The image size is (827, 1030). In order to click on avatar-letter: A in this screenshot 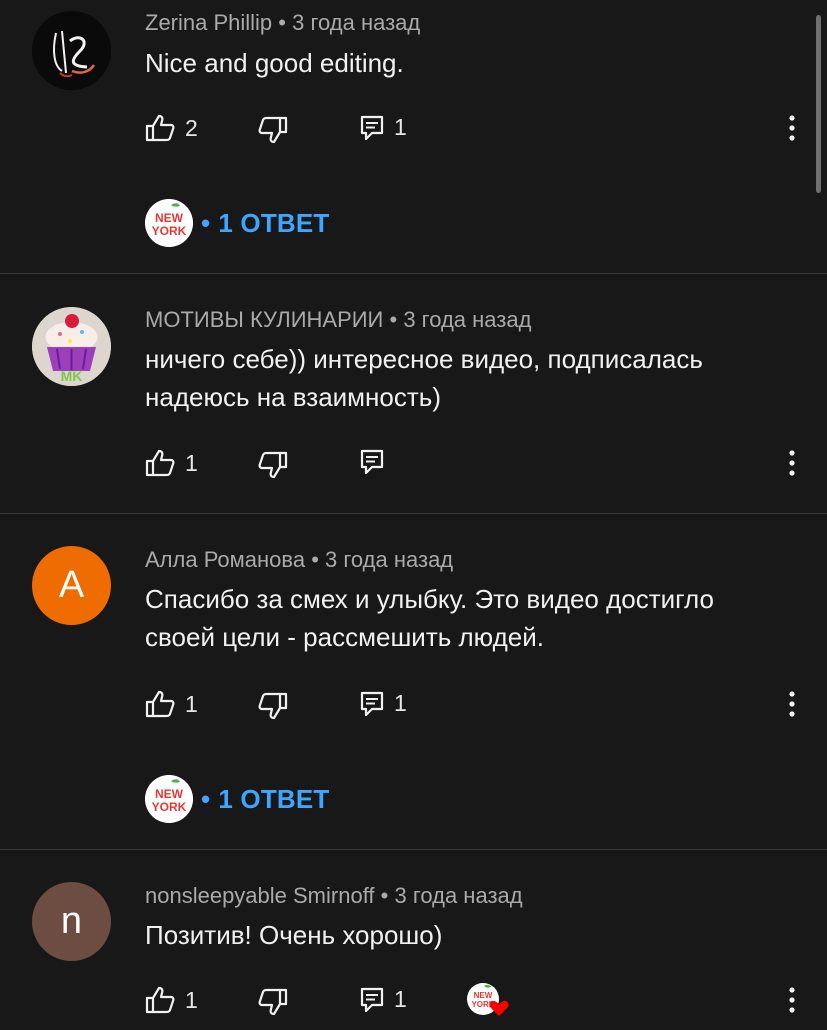, I will do `click(71, 585)`.